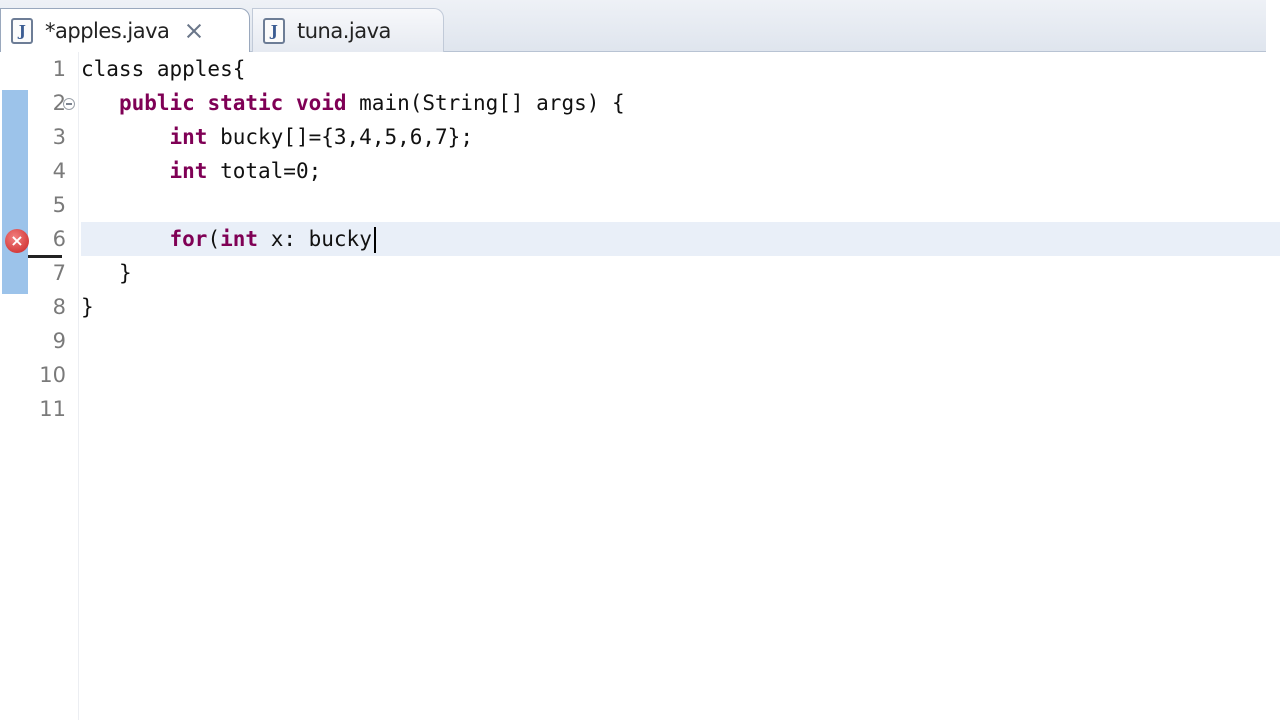 The image size is (1280, 720). What do you see at coordinates (59, 103) in the screenshot?
I see `line-number: 2` at bounding box center [59, 103].